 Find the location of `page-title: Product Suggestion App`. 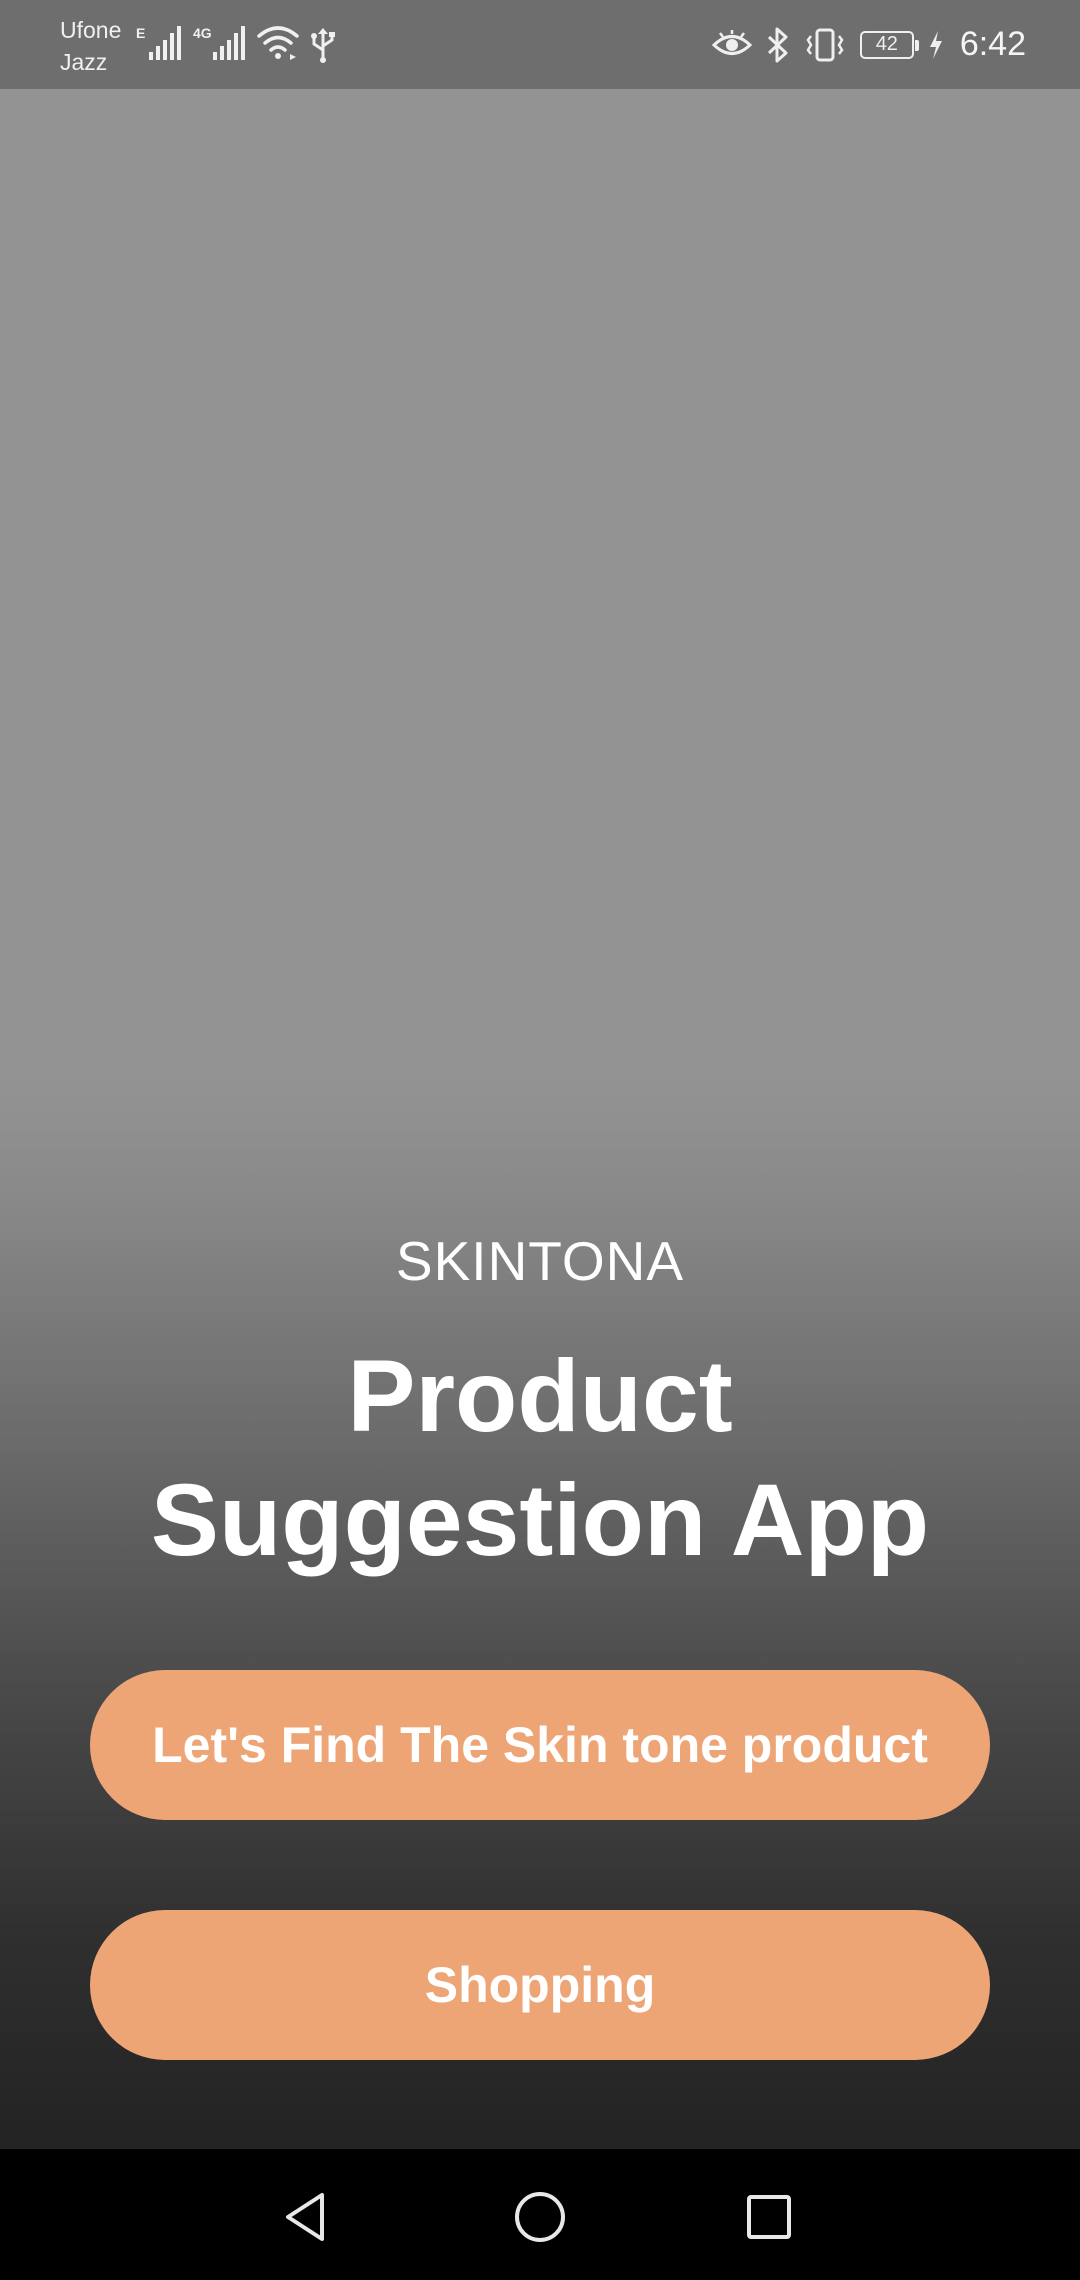

page-title: Product Suggestion App is located at coordinates (540, 1458).